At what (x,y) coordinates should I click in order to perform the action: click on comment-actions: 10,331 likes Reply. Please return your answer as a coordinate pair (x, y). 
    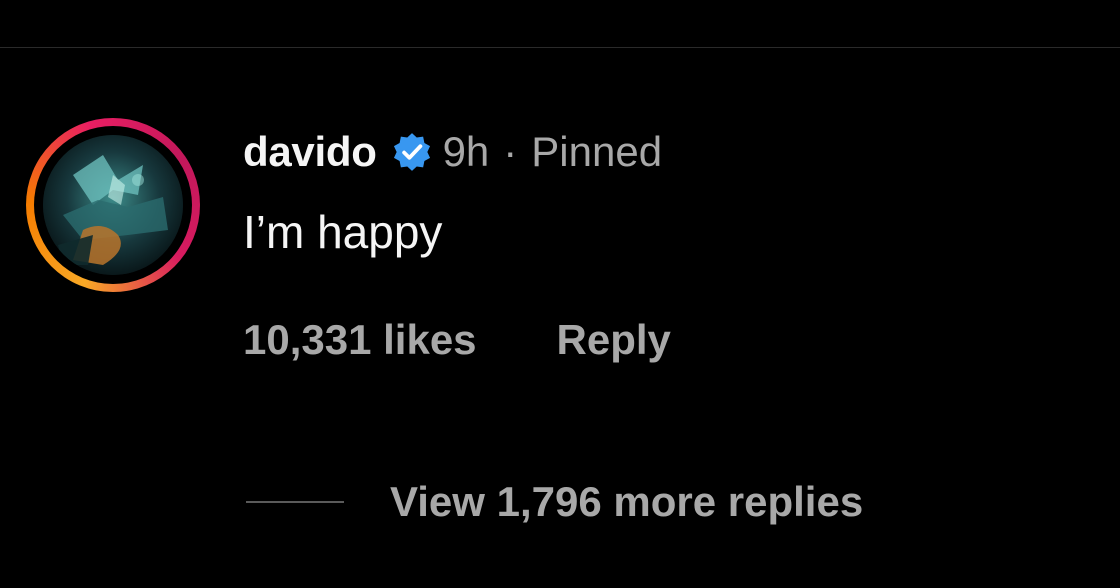
    Looking at the image, I should click on (457, 340).